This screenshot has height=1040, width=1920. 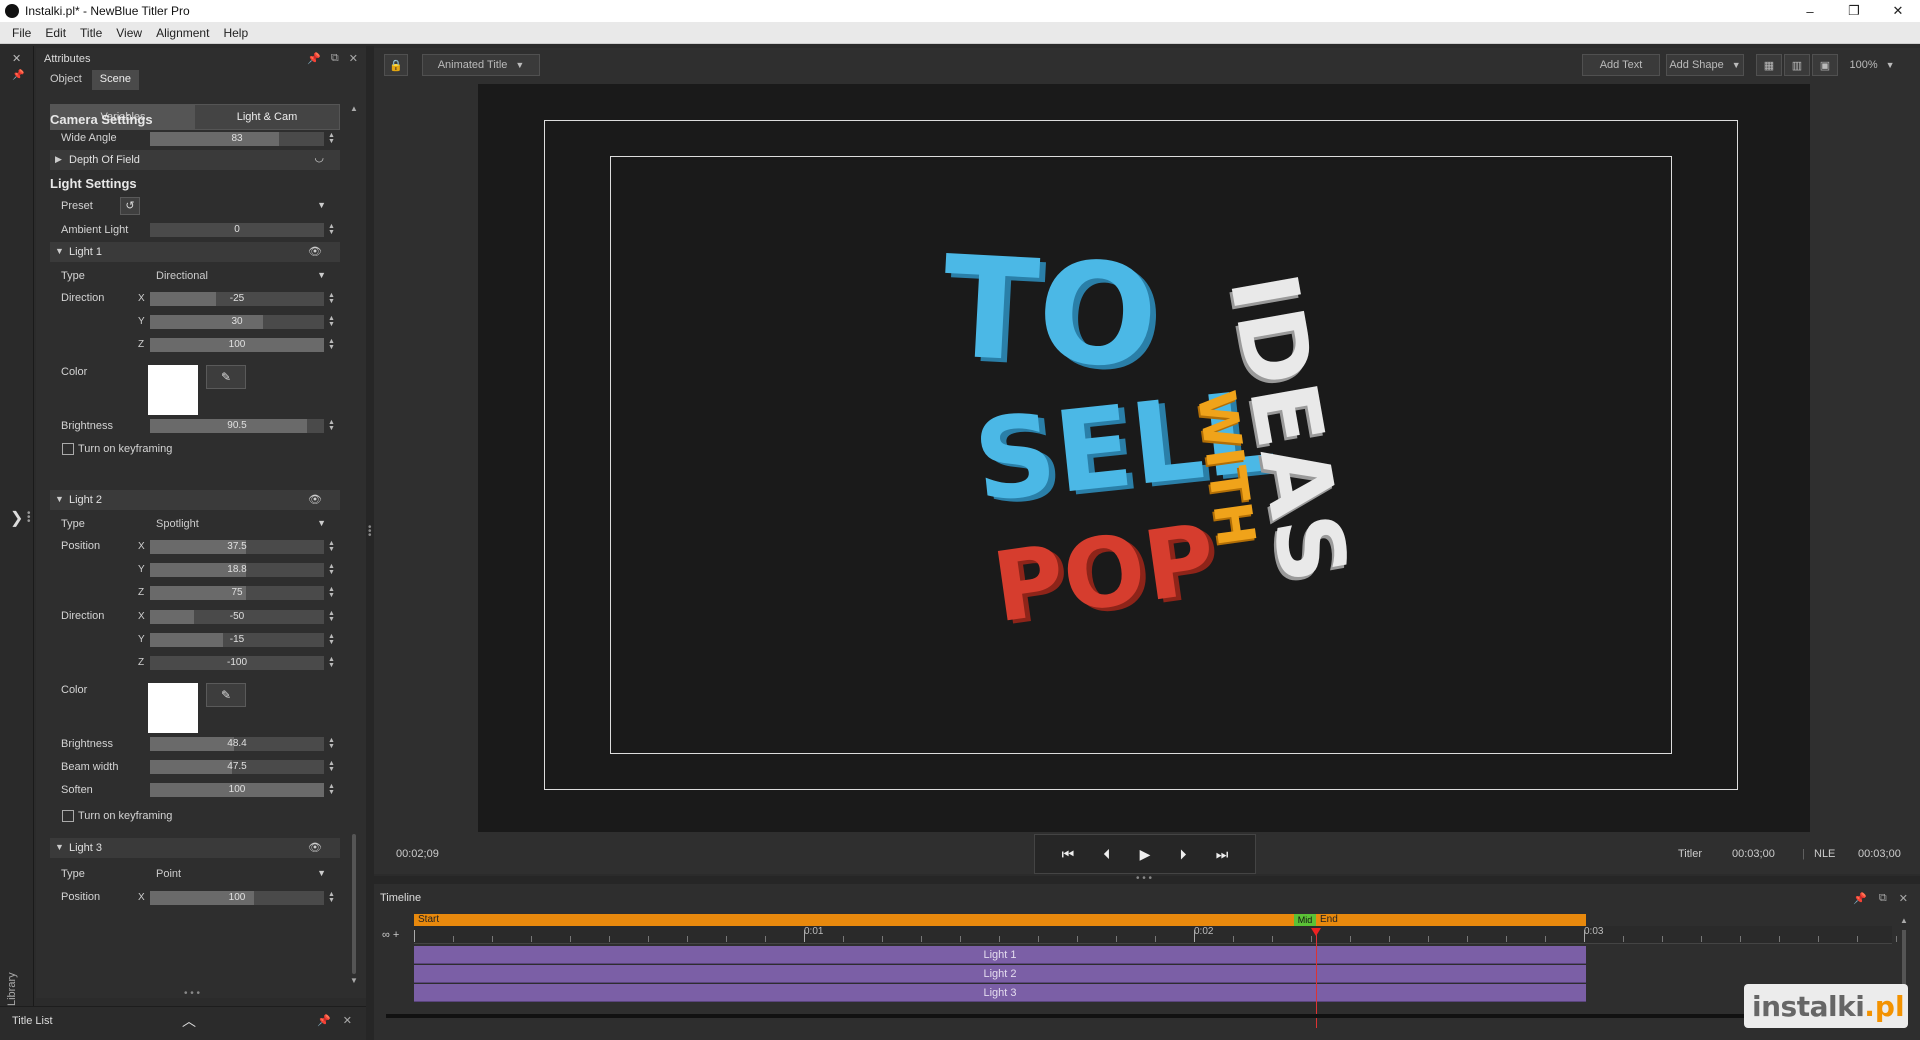 I want to click on safe-area-icon: ▣, so click(x=1825, y=65).